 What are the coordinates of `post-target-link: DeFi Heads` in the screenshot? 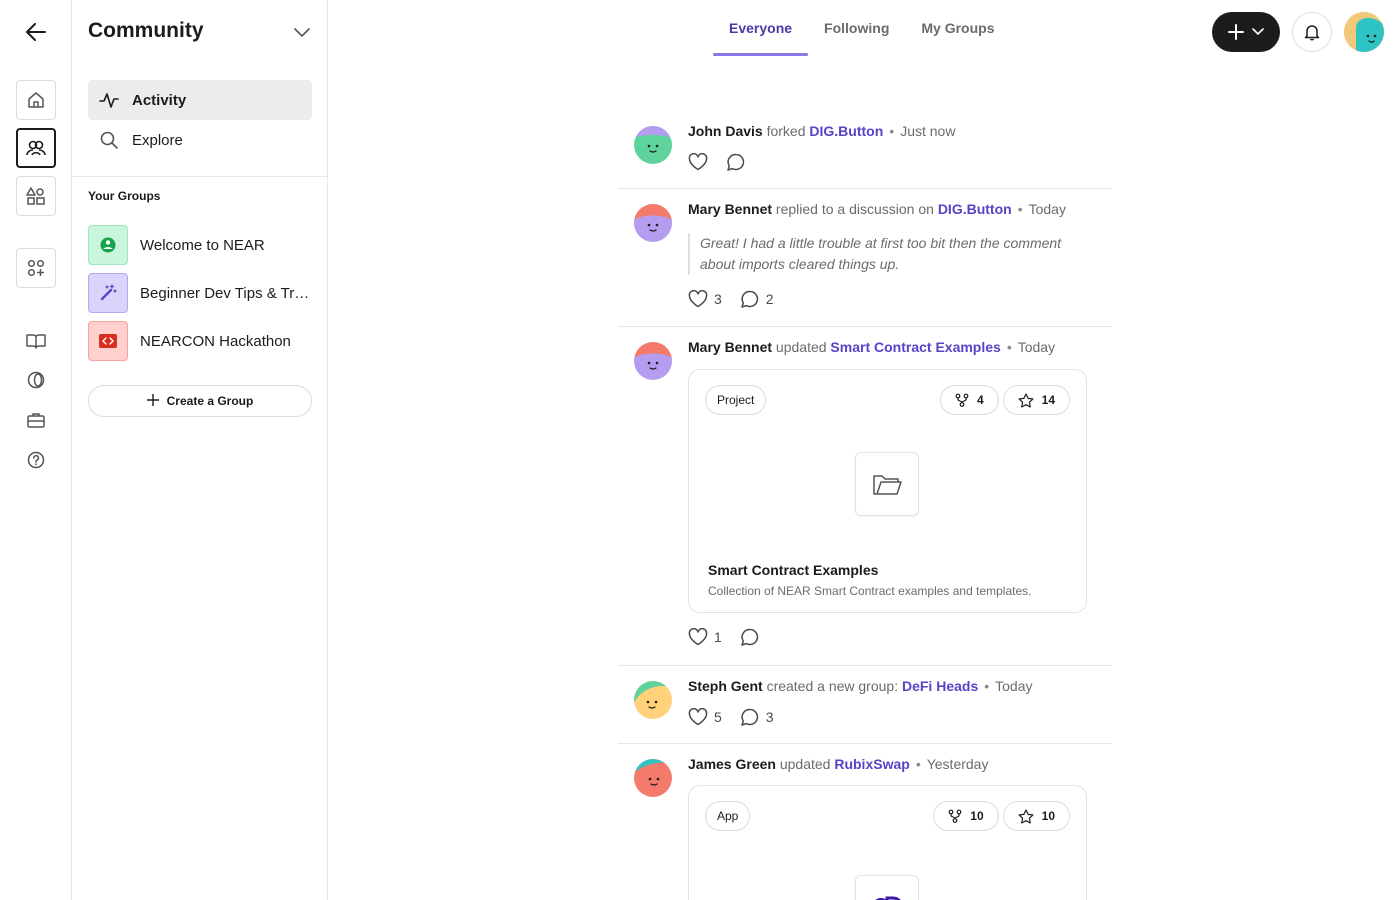 It's located at (940, 686).